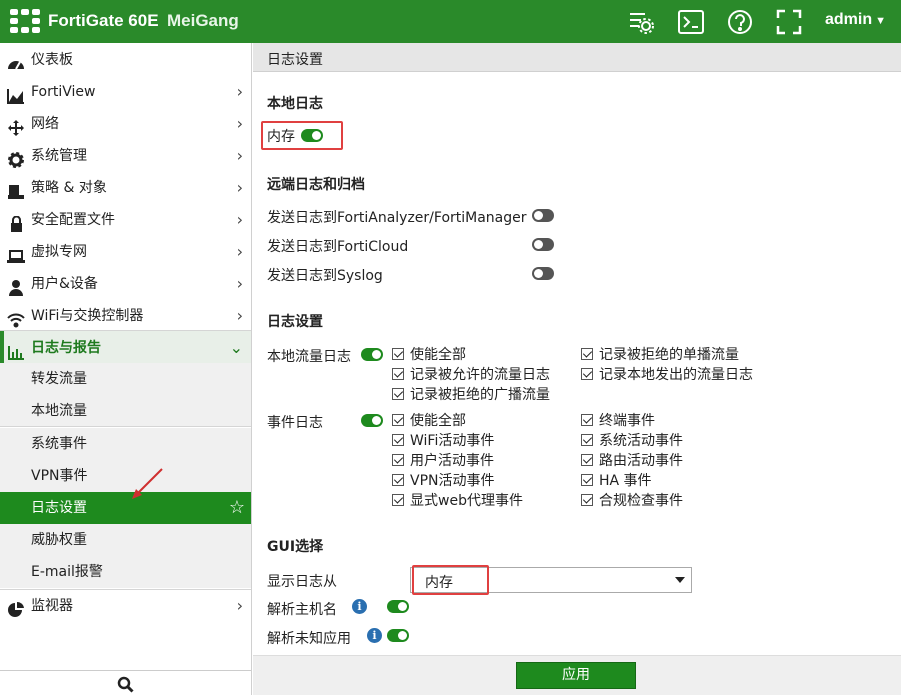 The image size is (901, 695). Describe the element at coordinates (2, 347) in the screenshot. I see `active-section-indicator` at that location.